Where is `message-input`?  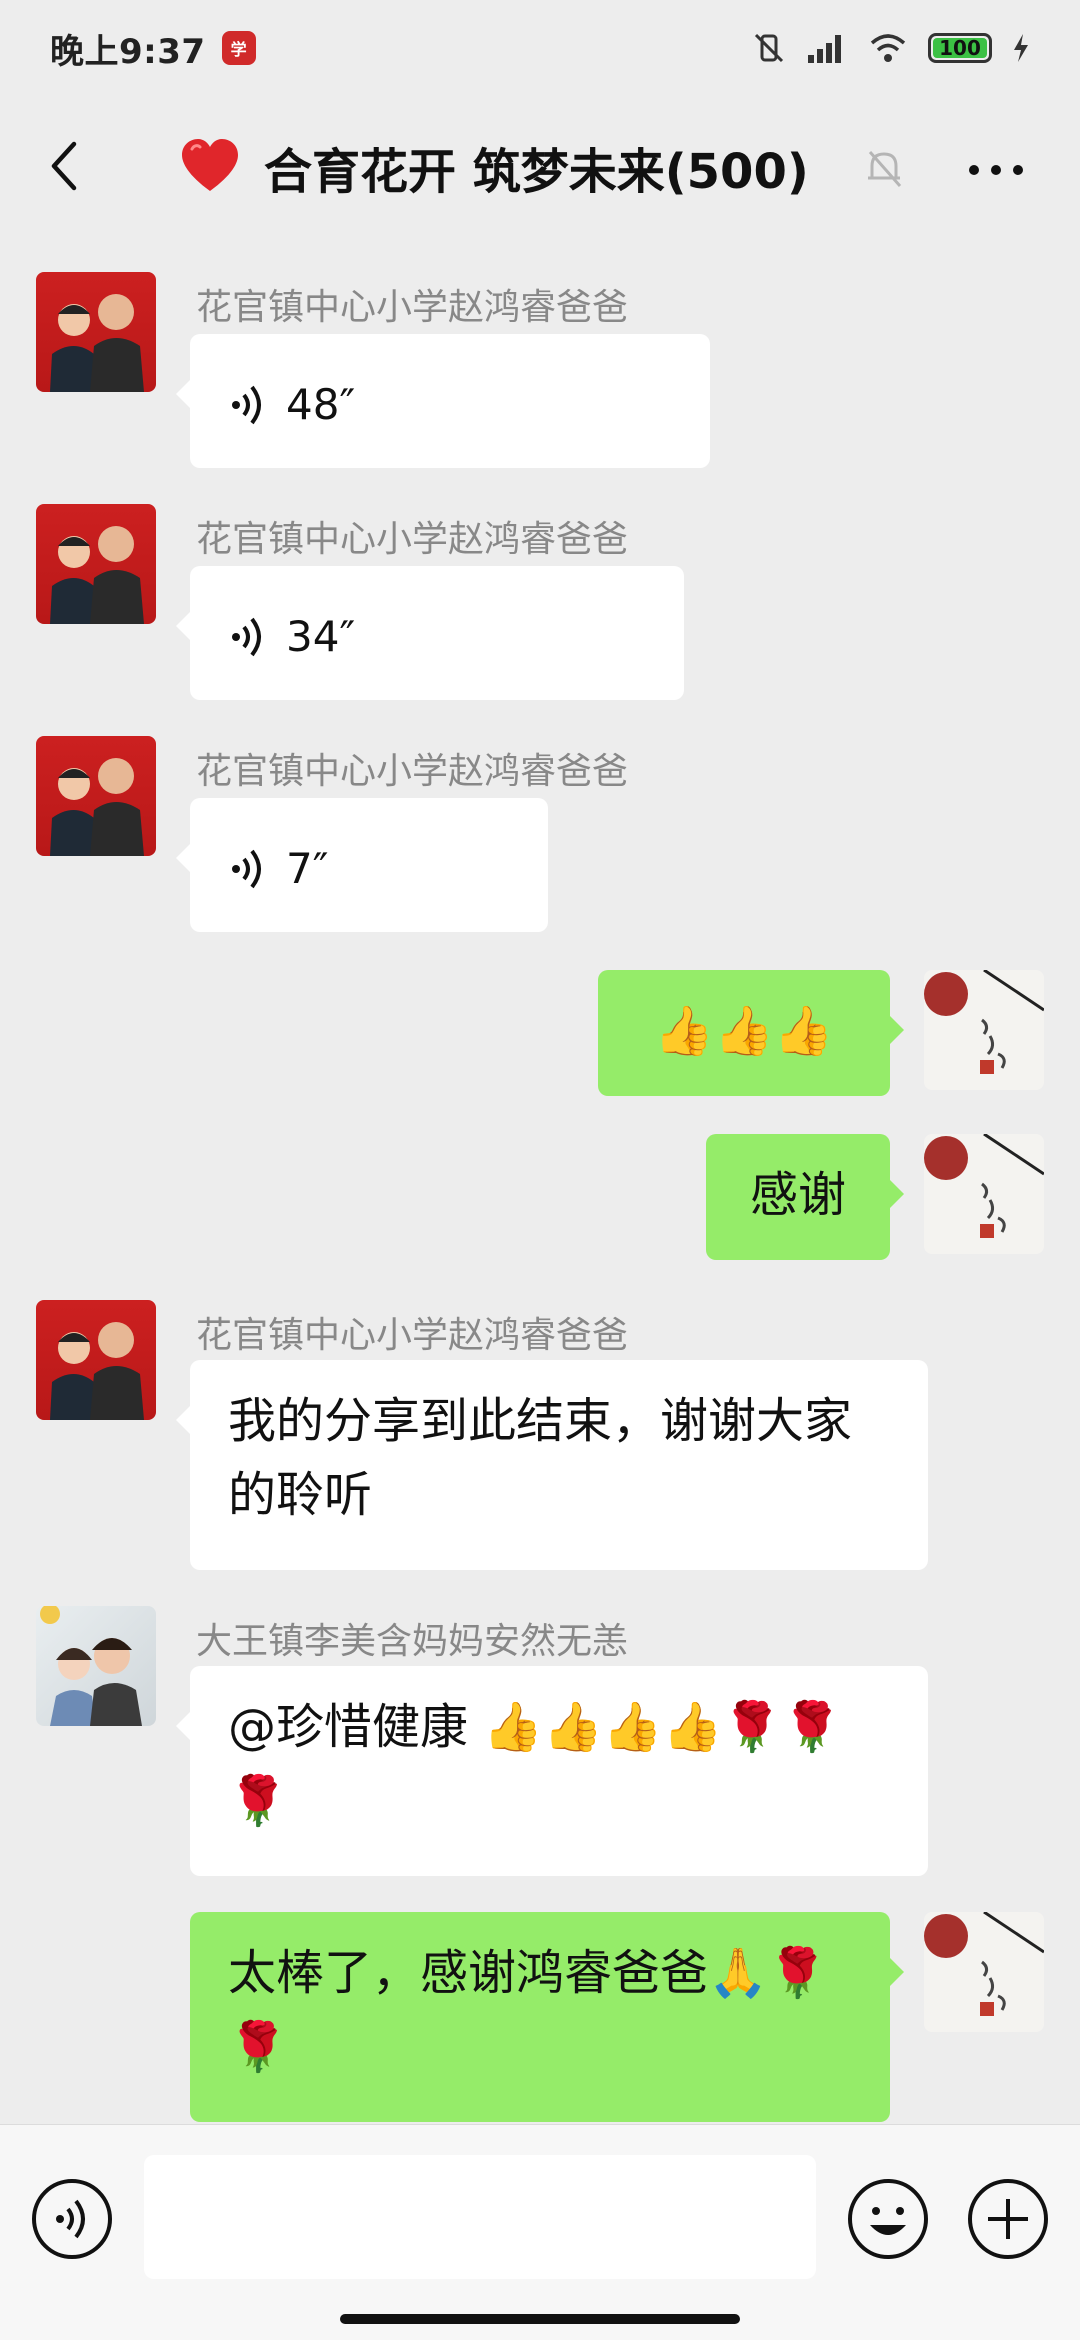 message-input is located at coordinates (480, 2217).